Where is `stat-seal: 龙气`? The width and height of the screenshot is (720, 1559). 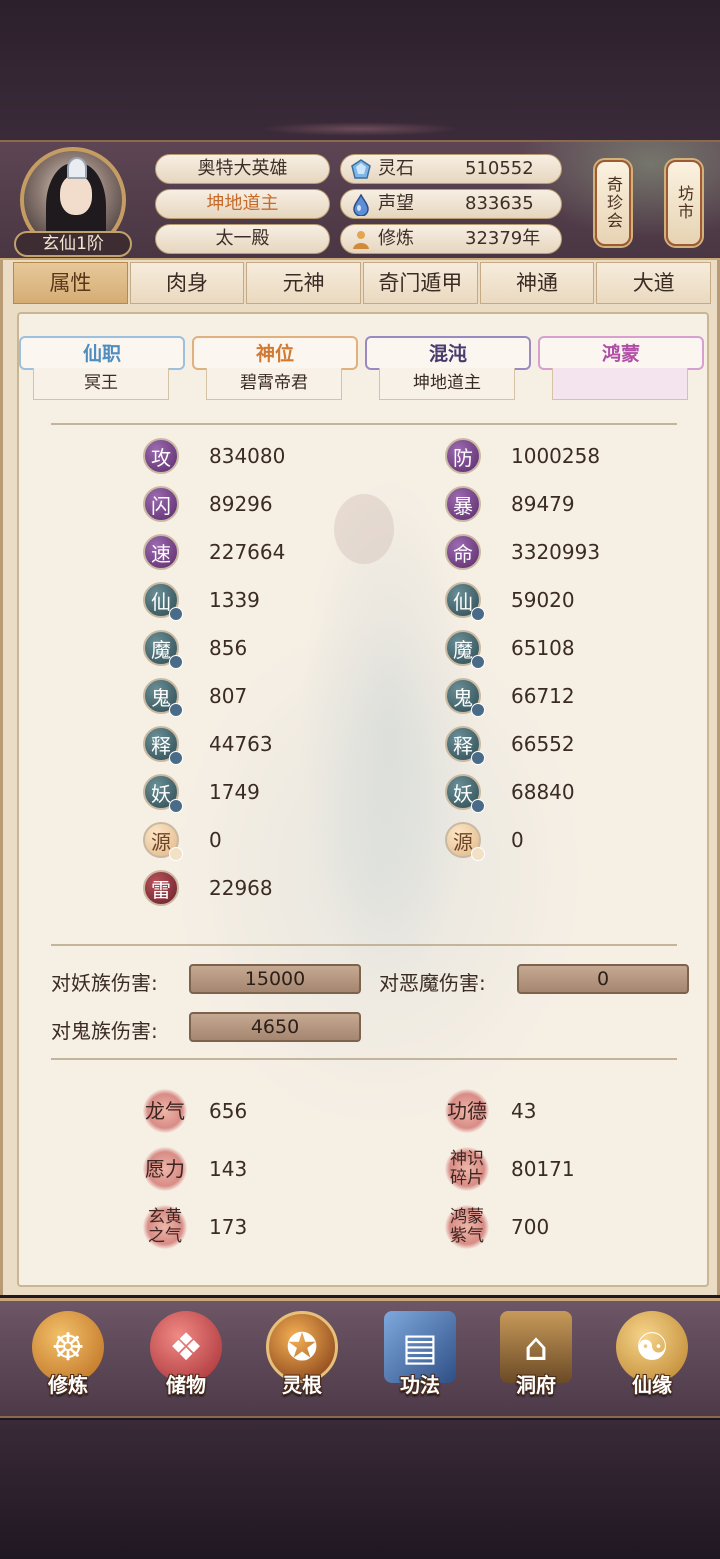 stat-seal: 龙气 is located at coordinates (165, 1111).